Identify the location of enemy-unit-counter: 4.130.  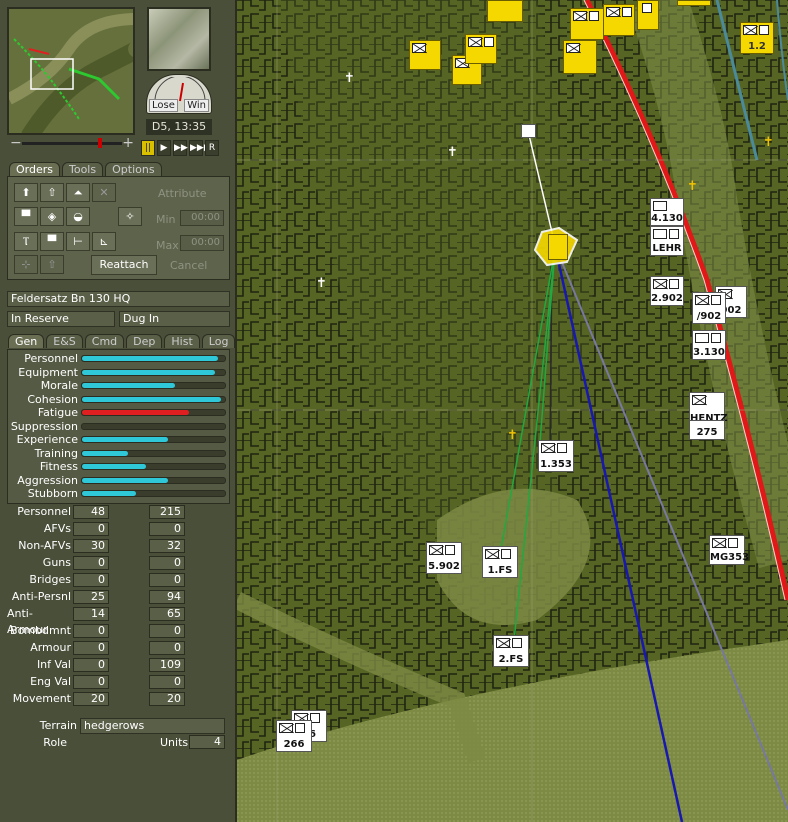
(667, 212).